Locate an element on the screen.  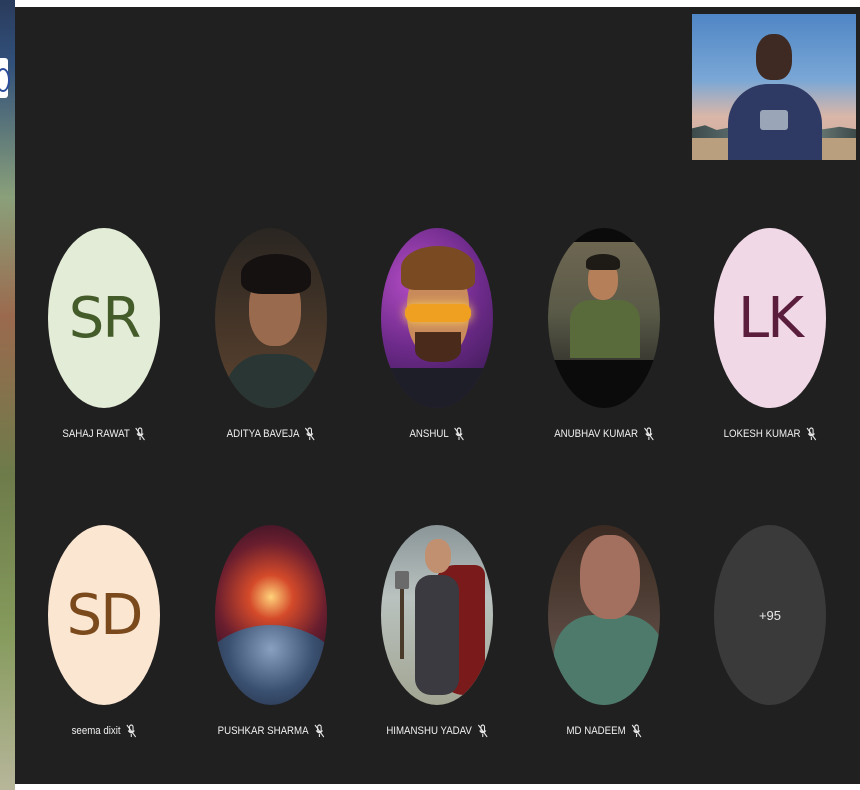
participant-name-row: MD NADEEM is located at coordinates (604, 731).